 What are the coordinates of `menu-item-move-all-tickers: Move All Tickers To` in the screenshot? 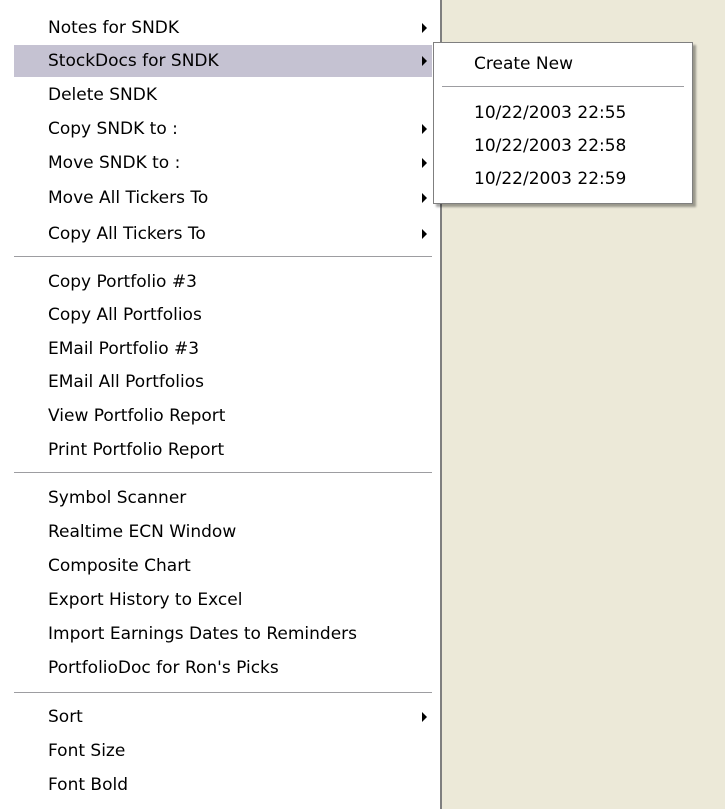 It's located at (223, 198).